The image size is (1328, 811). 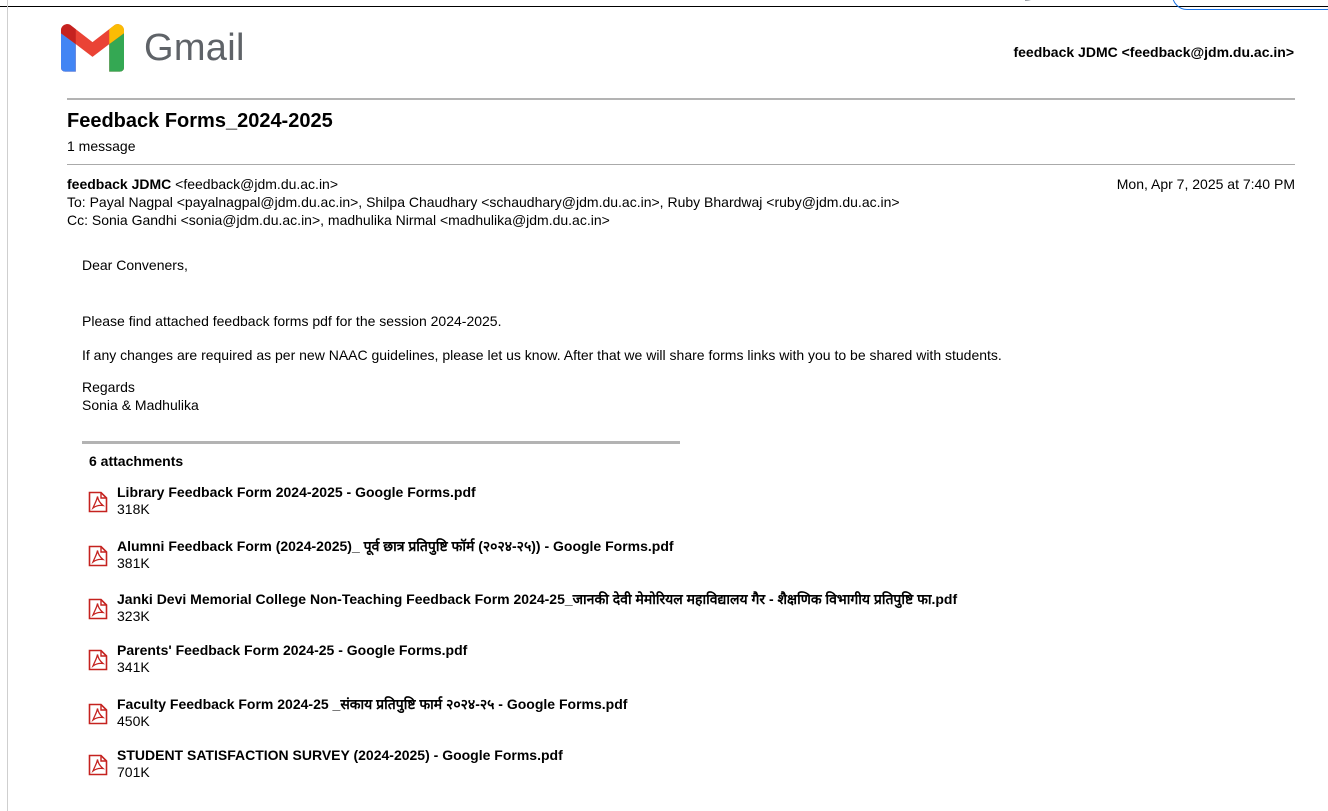 I want to click on greeting: Dear Conveners,, so click(x=135, y=265).